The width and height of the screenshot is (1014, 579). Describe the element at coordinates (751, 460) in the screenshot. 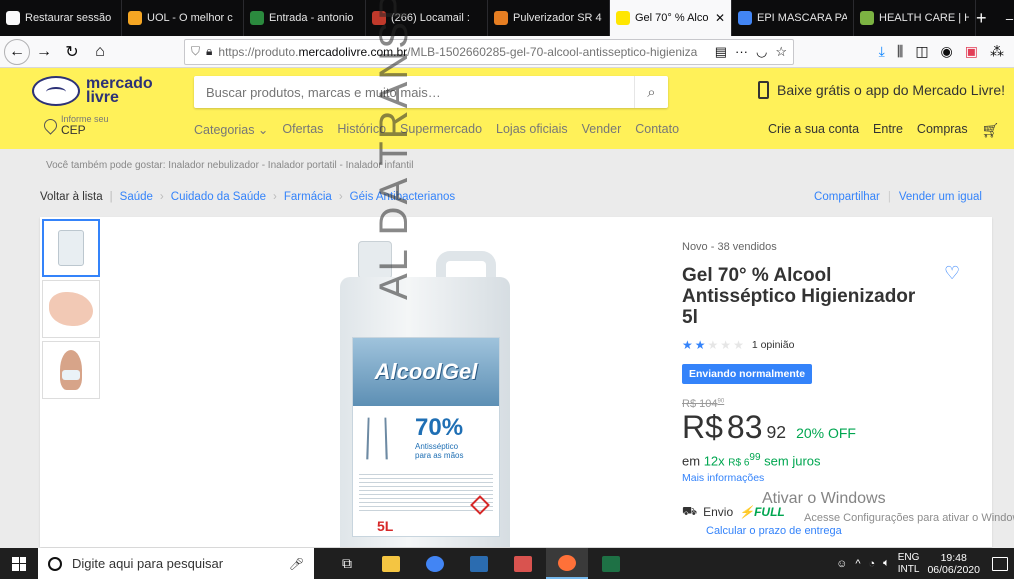

I see `installments: em 12x R$ 699 sem juros` at that location.